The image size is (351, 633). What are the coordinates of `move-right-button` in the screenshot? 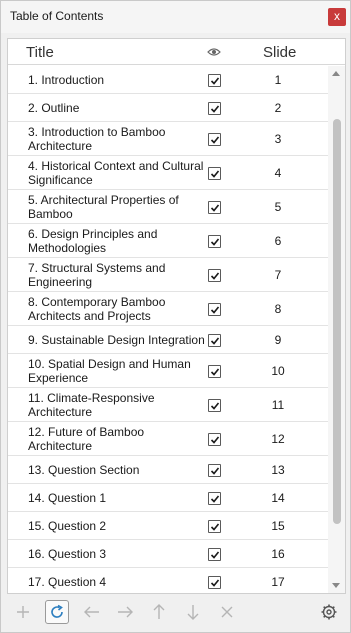 It's located at (125, 612).